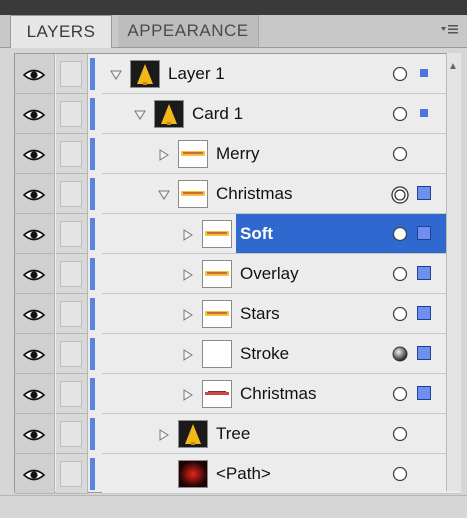  I want to click on blank-icon, so click(217, 356).